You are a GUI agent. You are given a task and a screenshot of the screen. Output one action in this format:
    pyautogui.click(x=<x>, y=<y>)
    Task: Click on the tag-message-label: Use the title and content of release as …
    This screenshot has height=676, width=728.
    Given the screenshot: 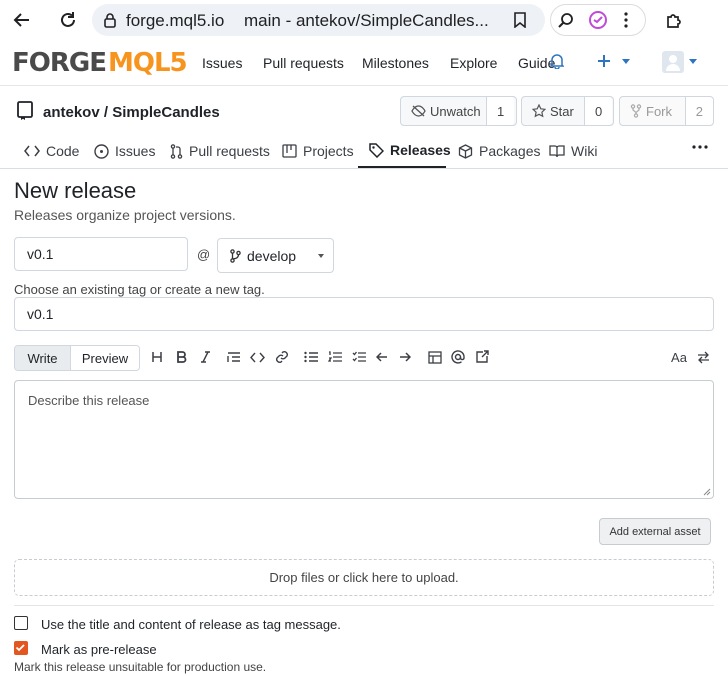 What is the action you would take?
    pyautogui.click(x=191, y=624)
    